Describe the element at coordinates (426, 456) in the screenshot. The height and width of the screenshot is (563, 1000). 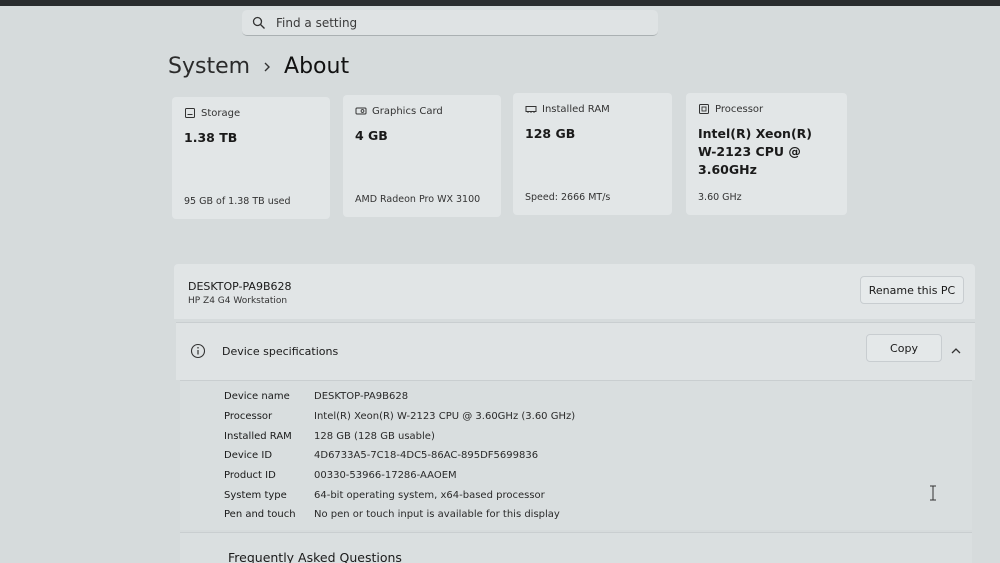
I see `spec-value: 4D6733A5-7C18-4DC5-86AC-895DF5699836` at that location.